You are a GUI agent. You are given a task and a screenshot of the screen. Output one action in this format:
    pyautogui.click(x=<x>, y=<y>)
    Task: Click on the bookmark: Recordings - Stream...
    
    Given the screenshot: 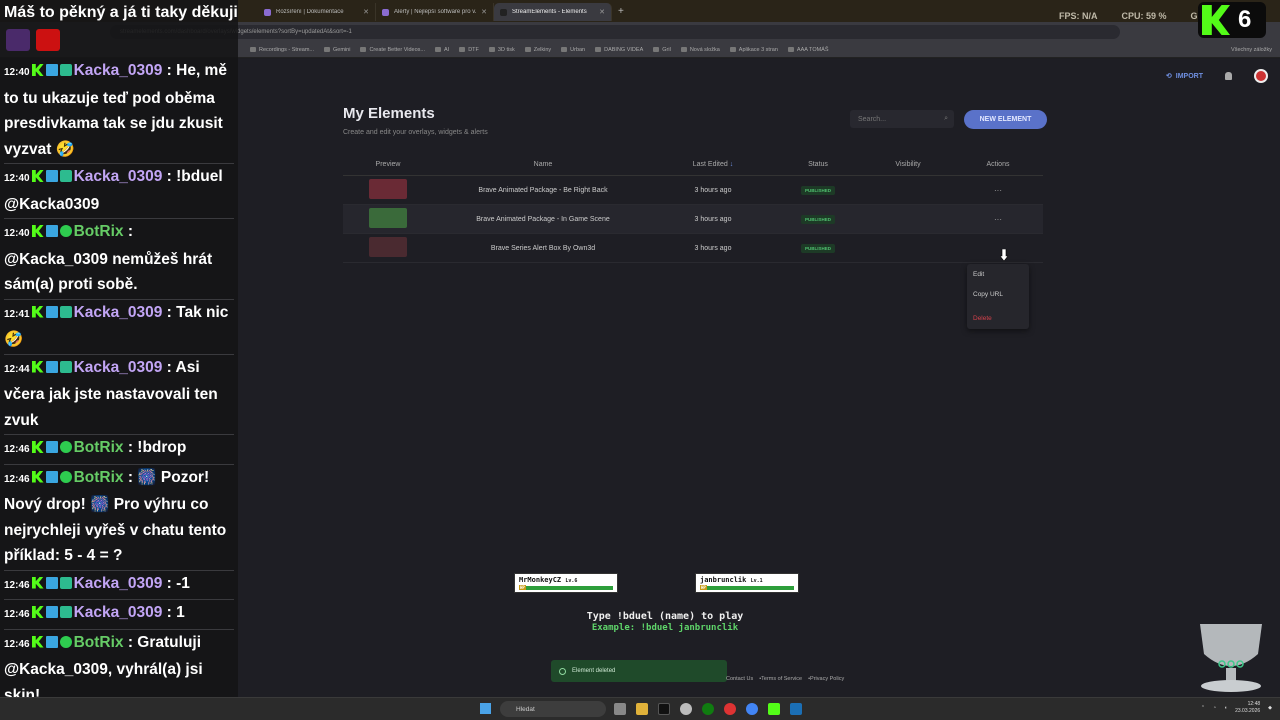 What is the action you would take?
    pyautogui.click(x=282, y=50)
    